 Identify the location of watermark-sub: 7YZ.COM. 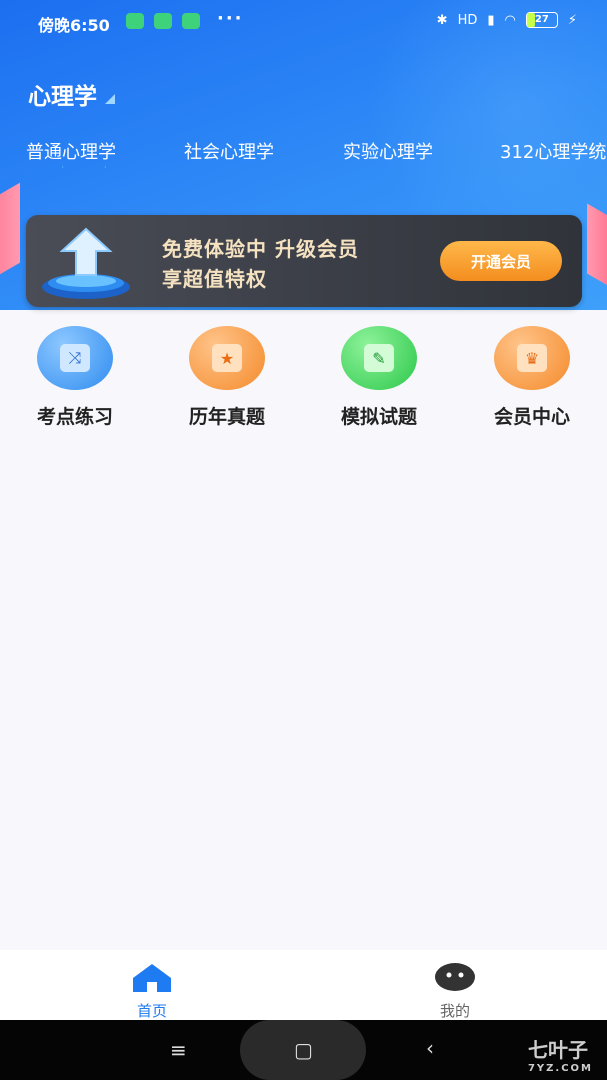
(560, 1068).